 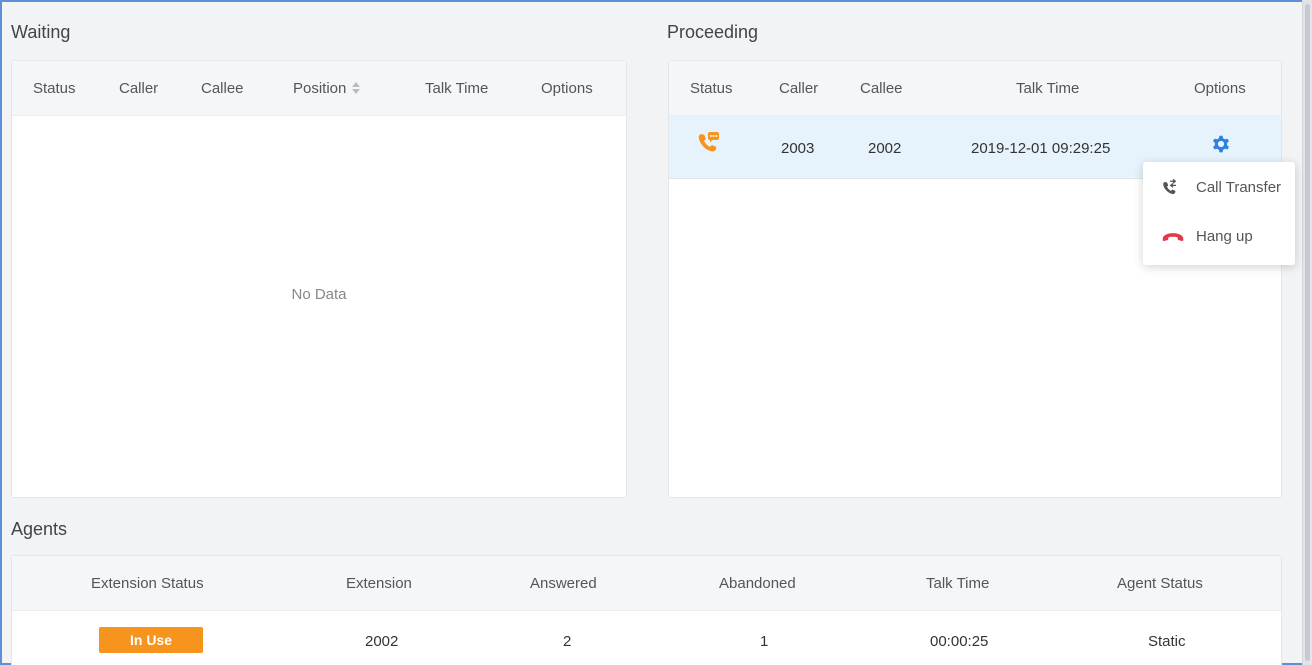 I want to click on scrollbar-thumb, so click(x=1307, y=332).